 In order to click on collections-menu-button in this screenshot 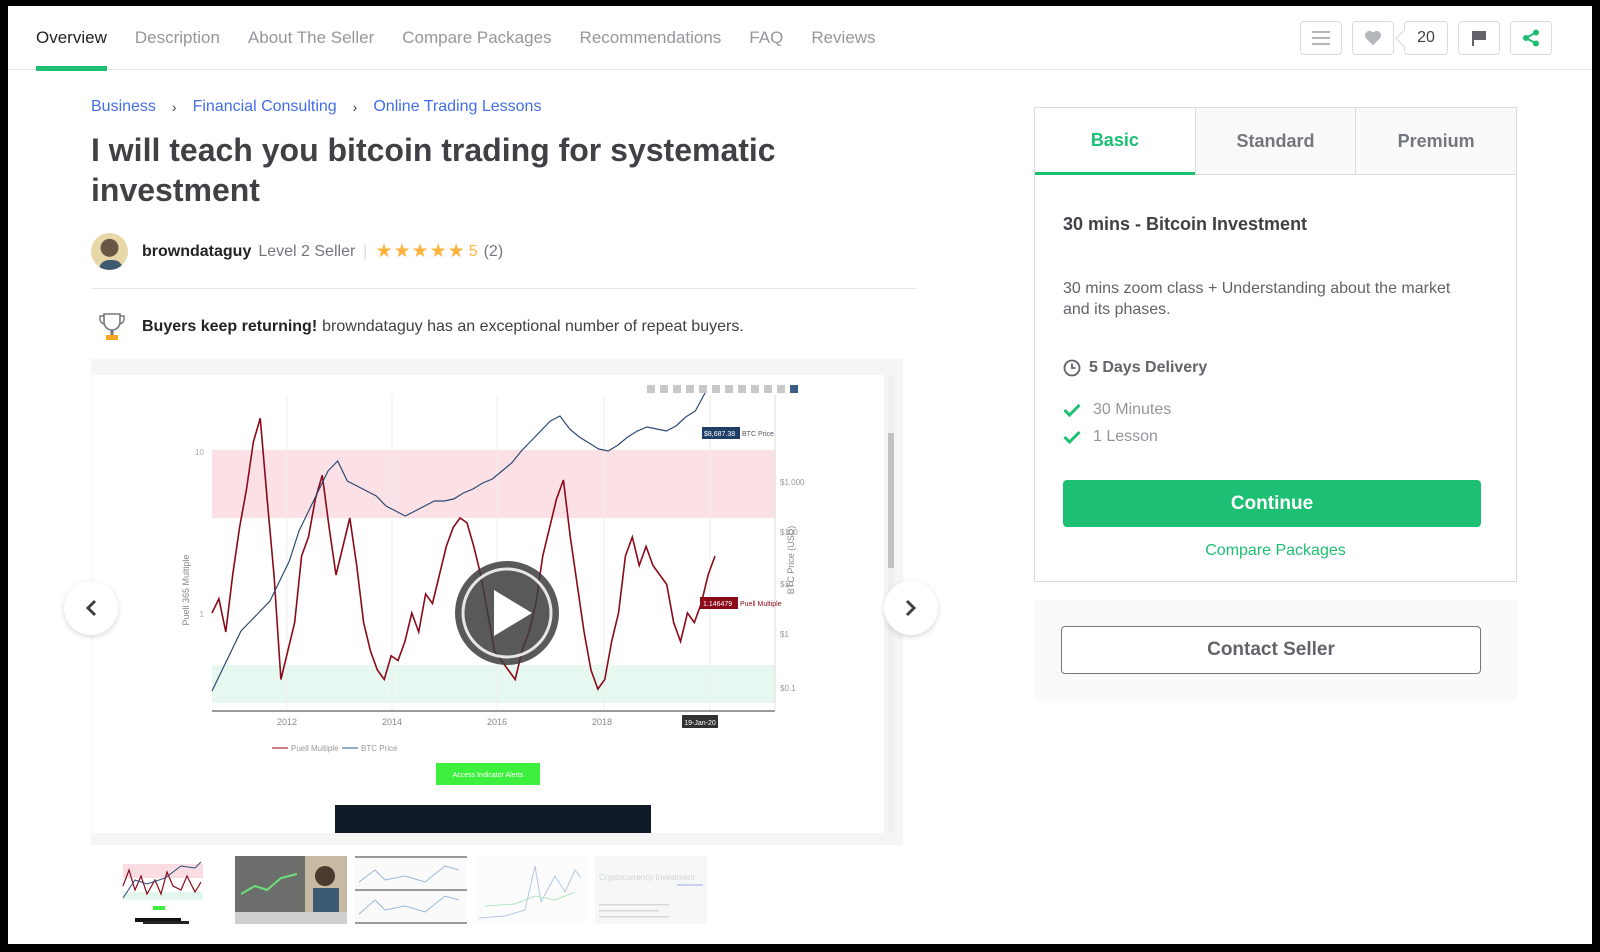, I will do `click(1321, 38)`.